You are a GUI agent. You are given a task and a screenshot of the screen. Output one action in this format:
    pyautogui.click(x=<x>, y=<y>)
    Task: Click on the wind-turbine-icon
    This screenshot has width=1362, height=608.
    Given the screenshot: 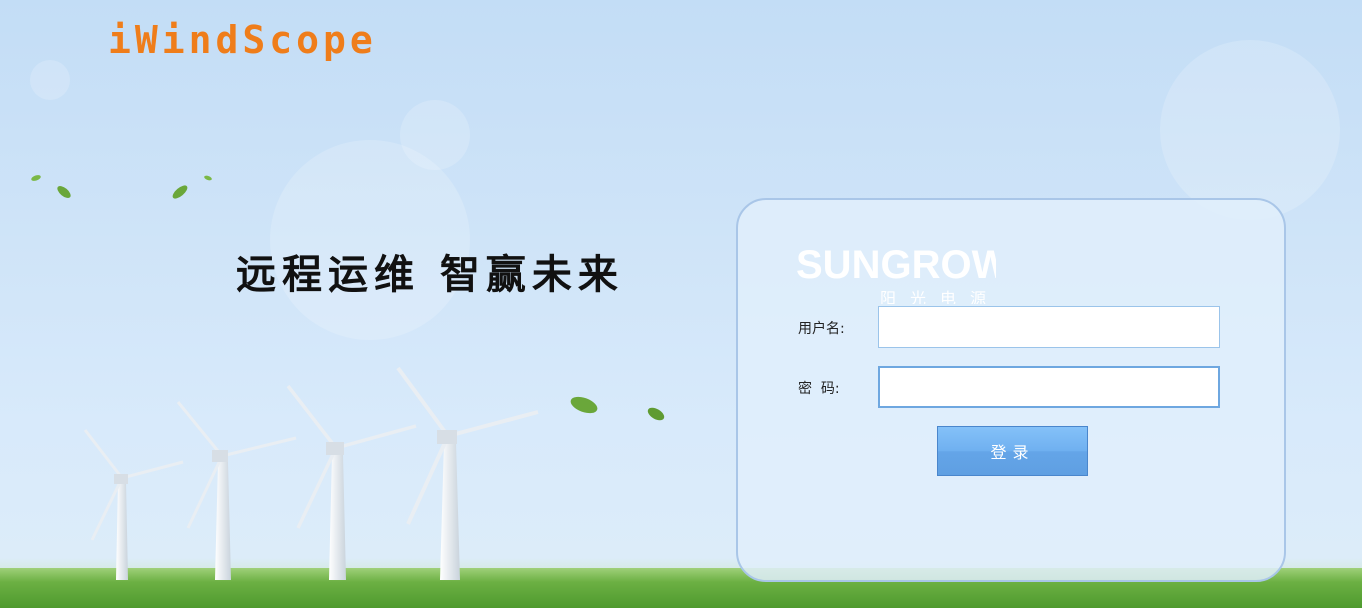 What is the action you would take?
    pyautogui.click(x=133, y=504)
    